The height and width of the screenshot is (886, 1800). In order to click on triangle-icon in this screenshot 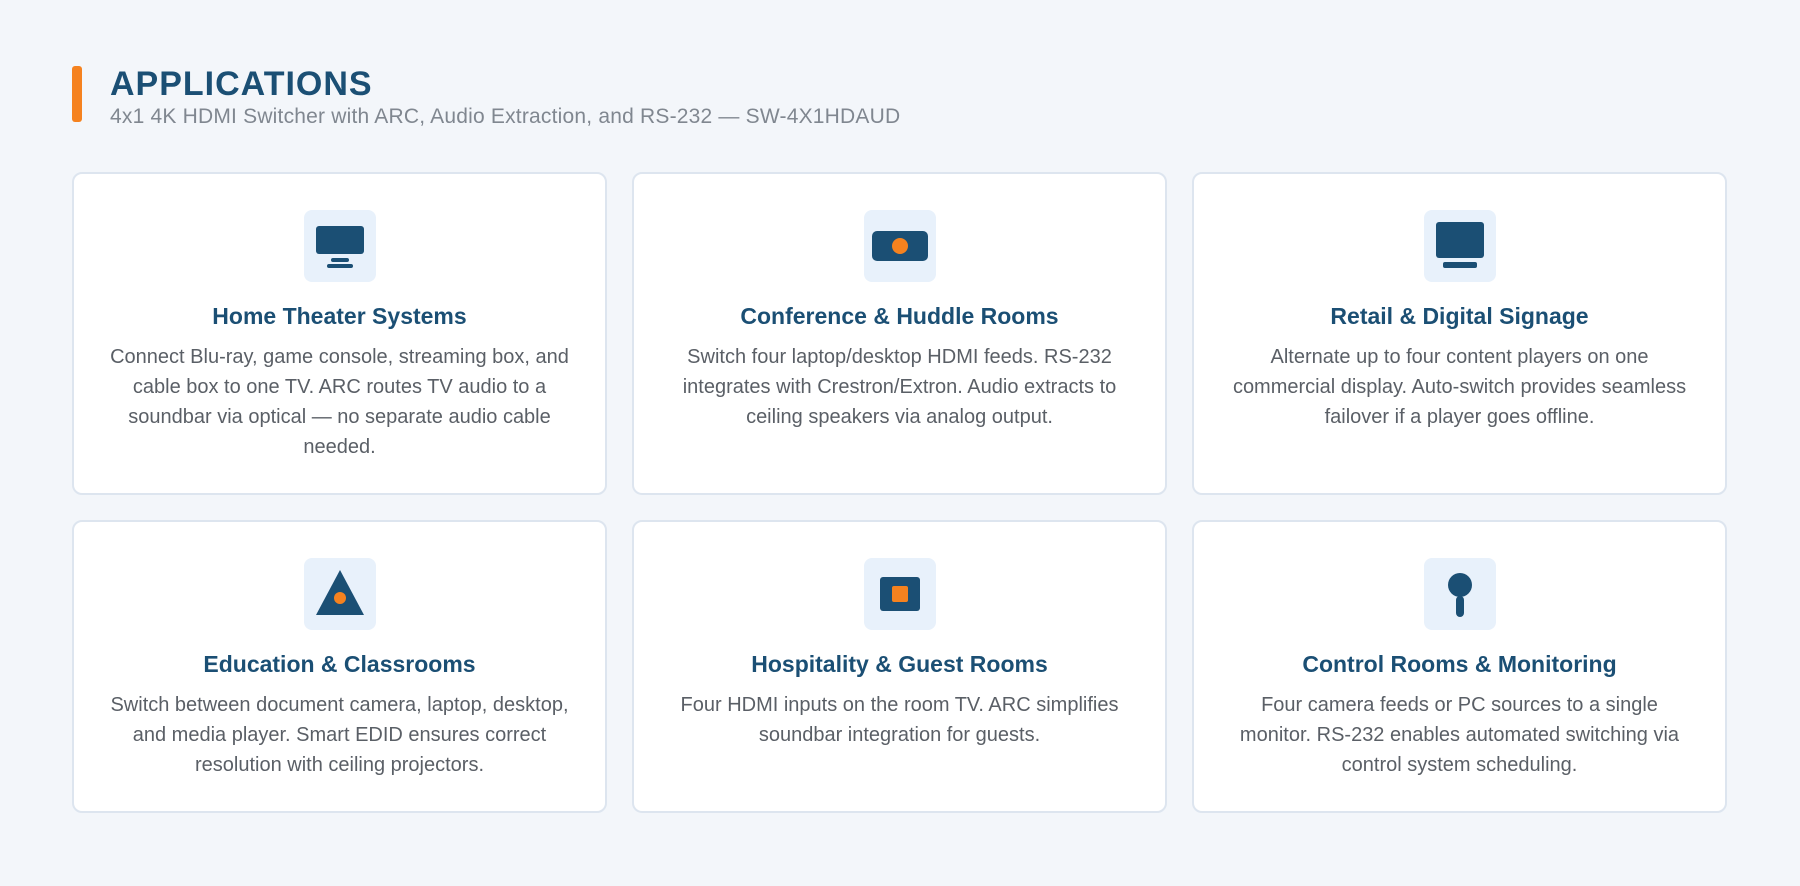, I will do `click(339, 594)`.